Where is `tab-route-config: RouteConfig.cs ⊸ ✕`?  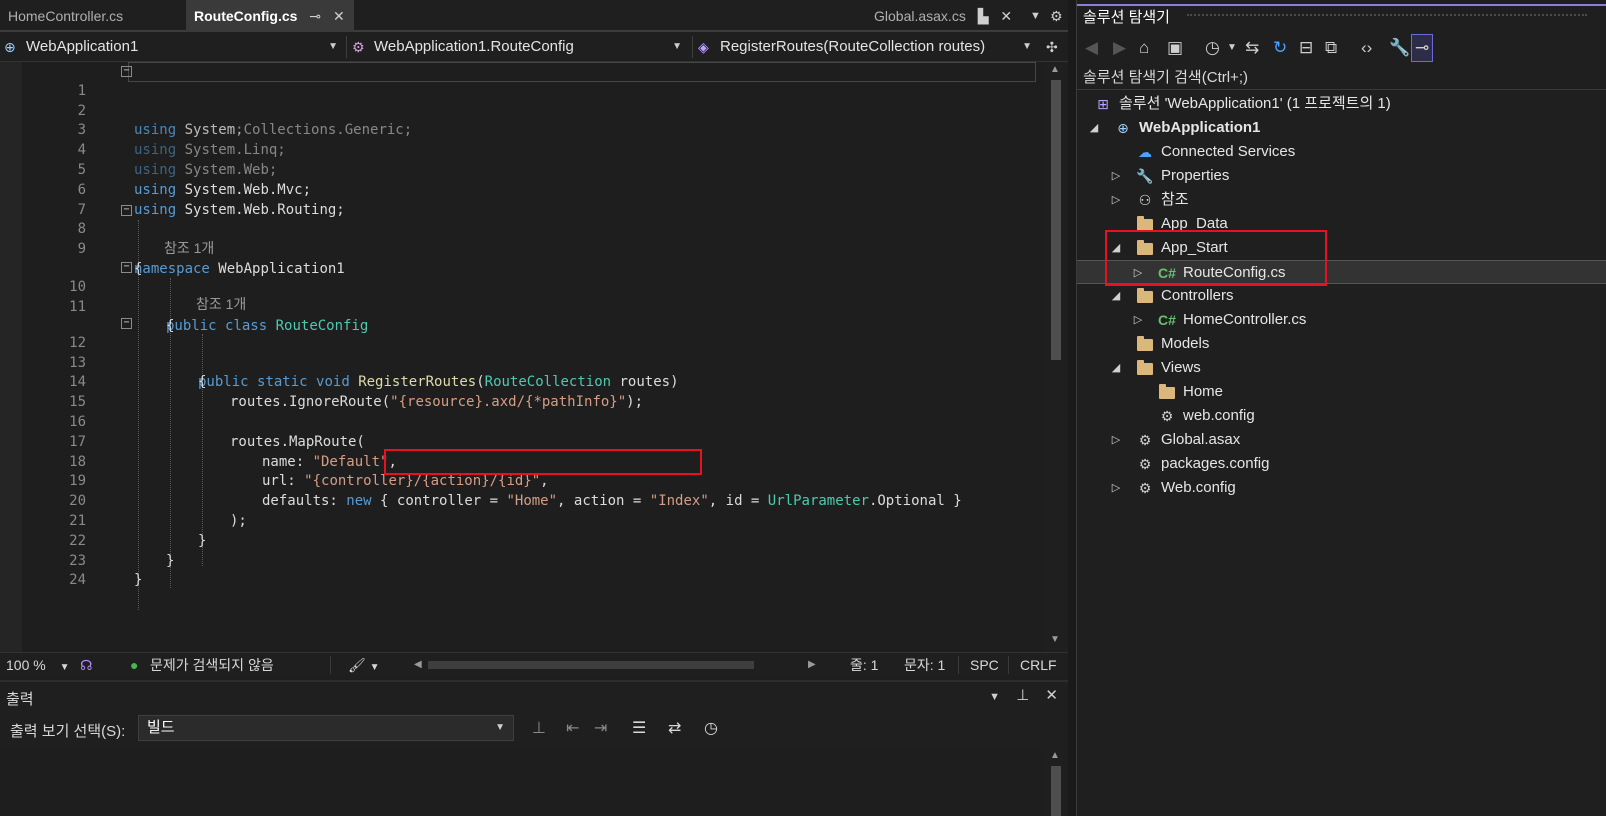
tab-route-config: RouteConfig.cs ⊸ ✕ is located at coordinates (270, 16).